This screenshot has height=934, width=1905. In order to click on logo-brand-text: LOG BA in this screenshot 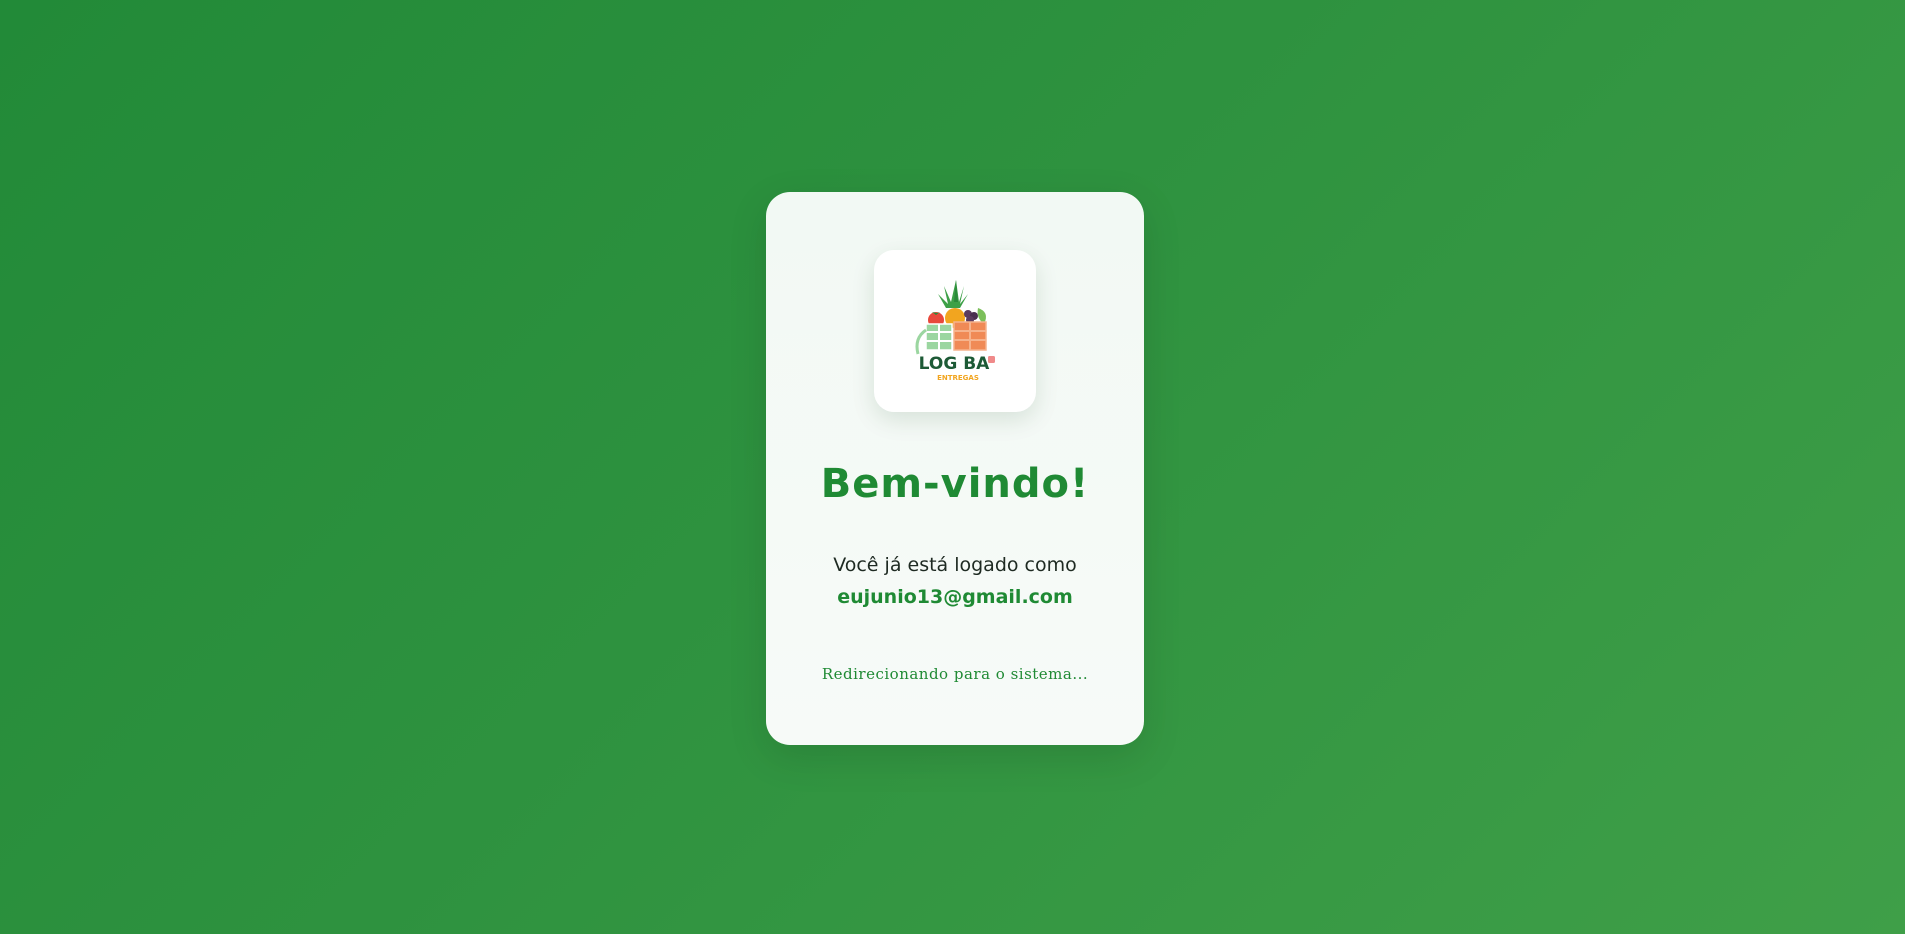, I will do `click(955, 364)`.